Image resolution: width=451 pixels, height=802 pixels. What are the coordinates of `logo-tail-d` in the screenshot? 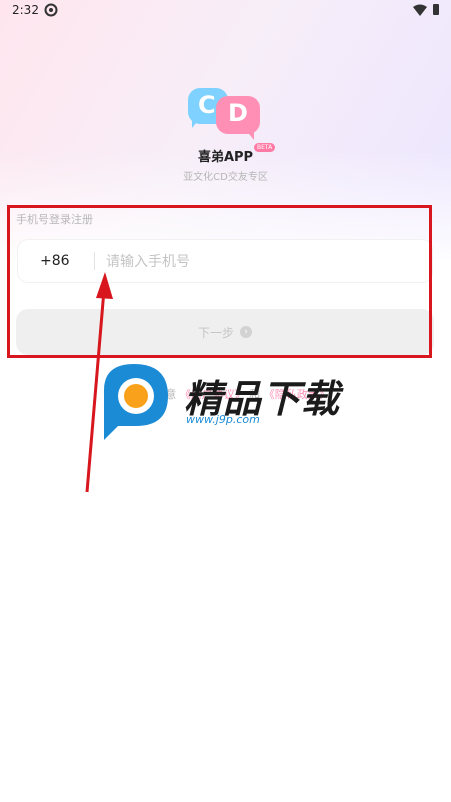 It's located at (250, 135).